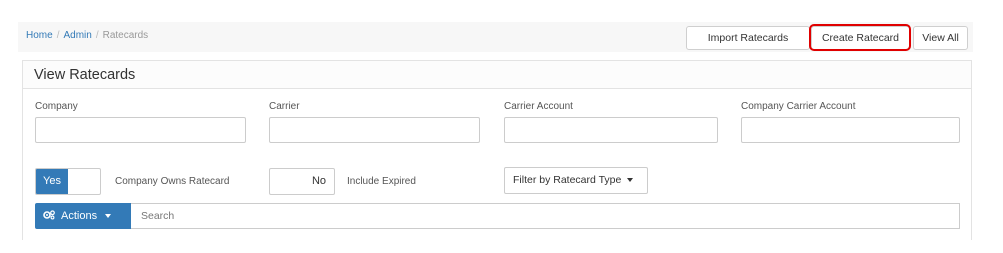 This screenshot has width=1003, height=253. Describe the element at coordinates (172, 181) in the screenshot. I see `company-owns-label: Company Owns Ratecard` at that location.